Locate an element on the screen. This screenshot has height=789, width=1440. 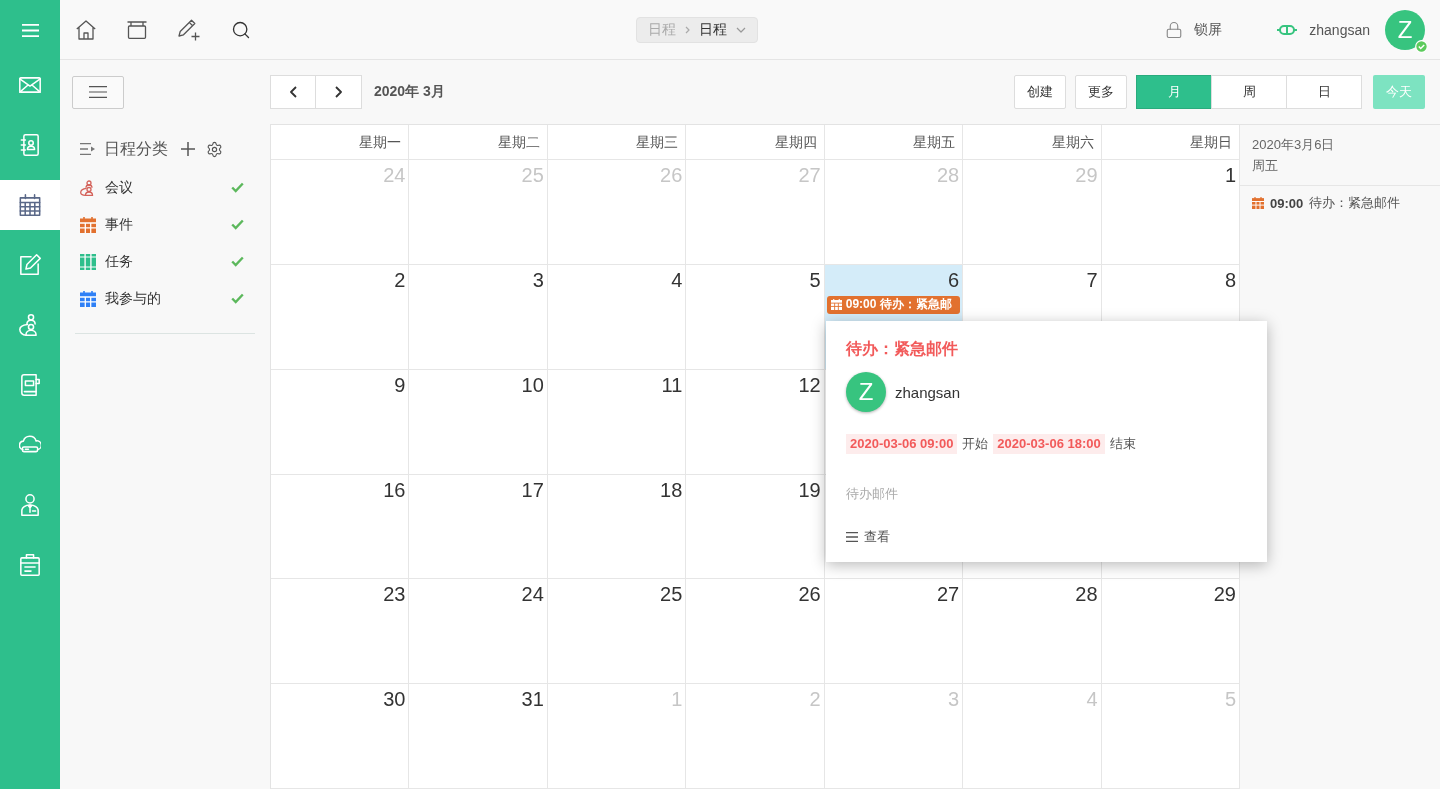
category-label: 我参与的 is located at coordinates (168, 298).